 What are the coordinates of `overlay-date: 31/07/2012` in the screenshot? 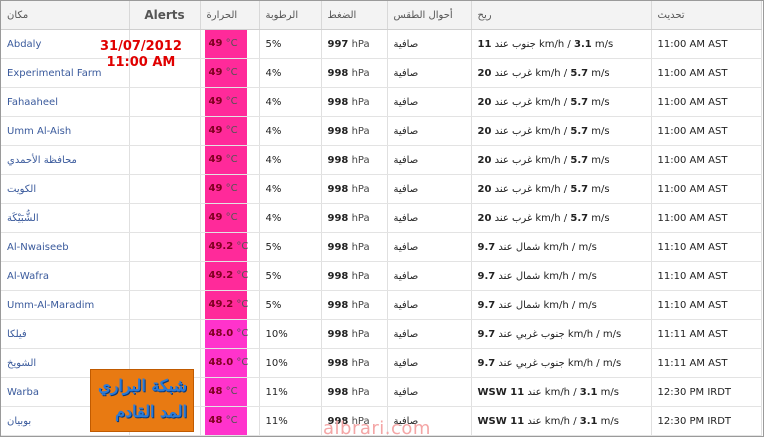 It's located at (141, 46).